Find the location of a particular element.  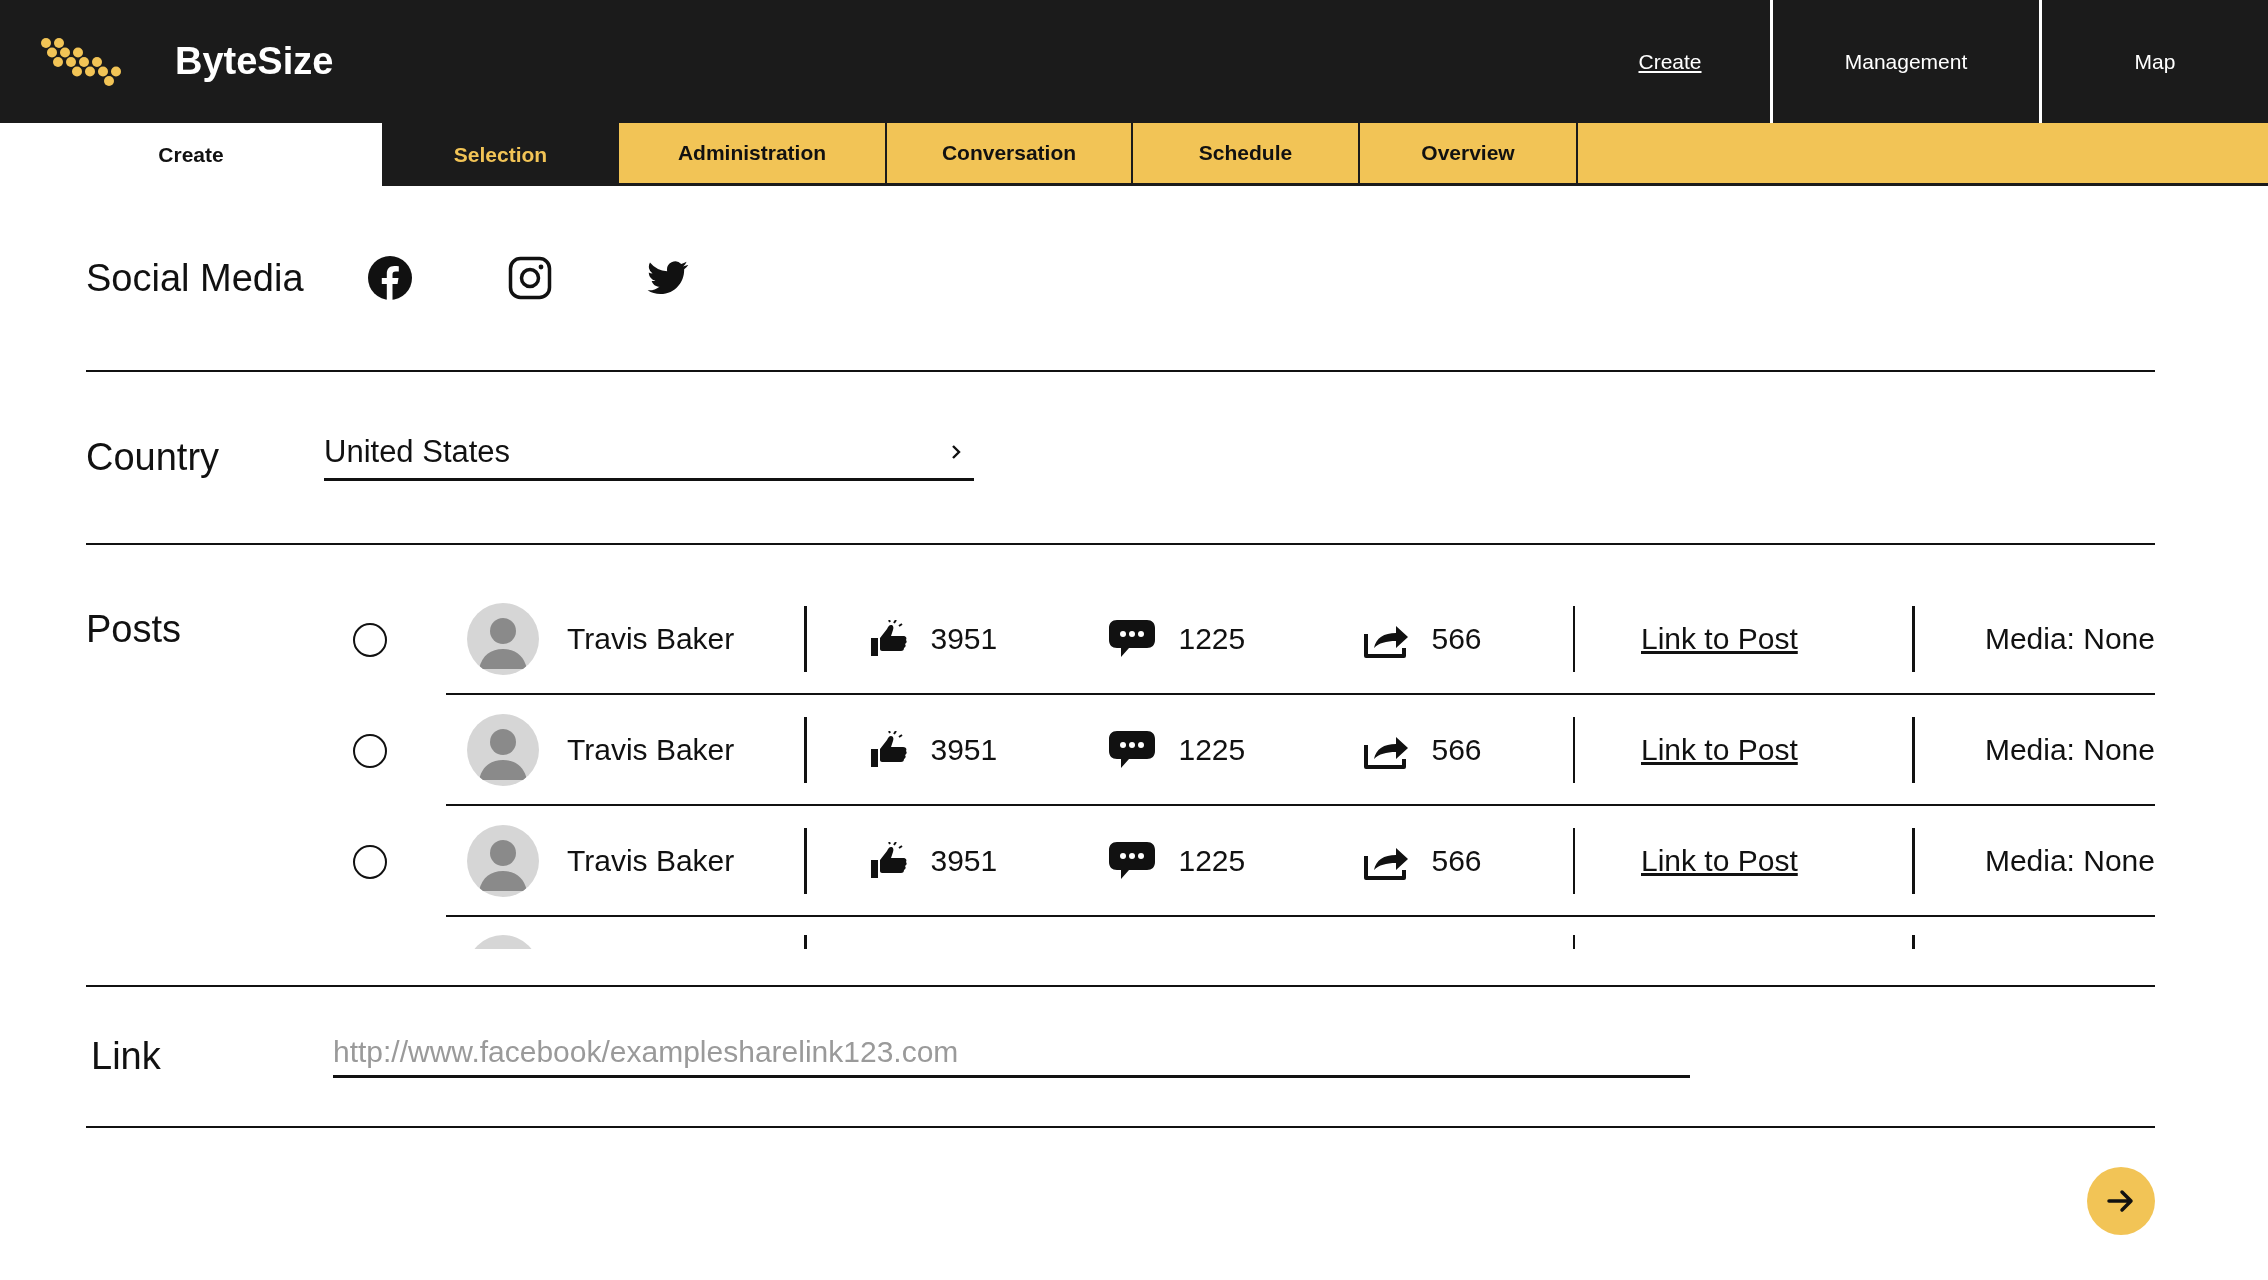

chevron-right-icon is located at coordinates (956, 452).